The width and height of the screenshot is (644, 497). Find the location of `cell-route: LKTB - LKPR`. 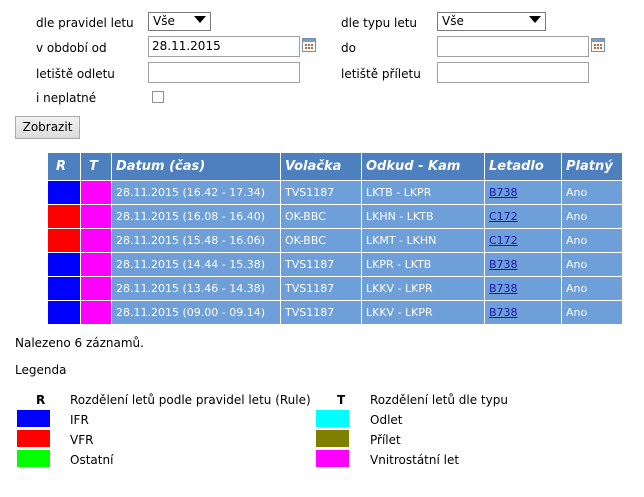

cell-route: LKTB - LKPR is located at coordinates (423, 192).